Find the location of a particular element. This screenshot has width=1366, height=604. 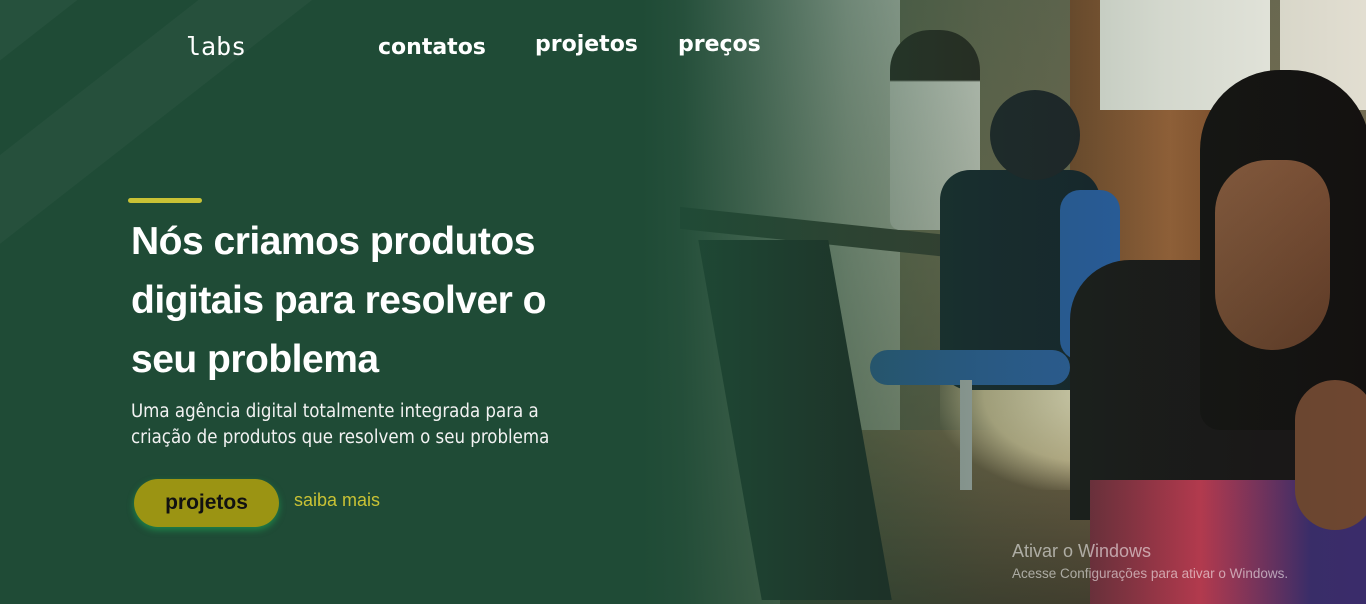

accent-bar is located at coordinates (165, 200).